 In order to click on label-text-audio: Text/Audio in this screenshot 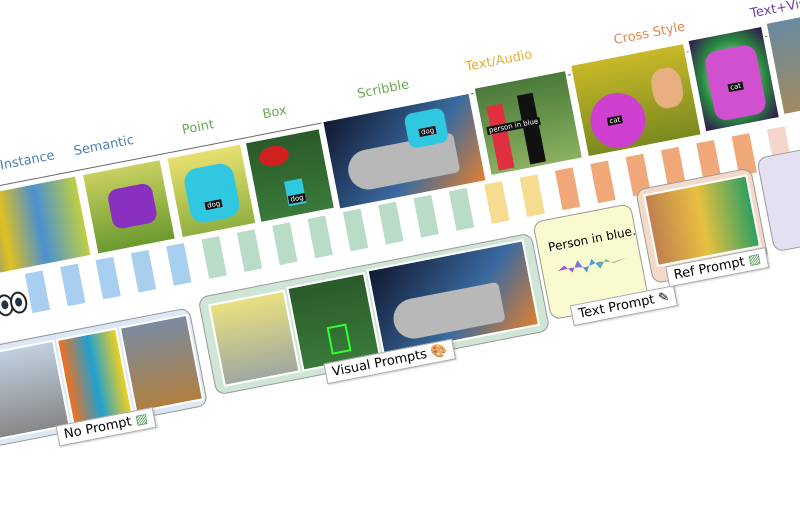, I will do `click(499, 61)`.